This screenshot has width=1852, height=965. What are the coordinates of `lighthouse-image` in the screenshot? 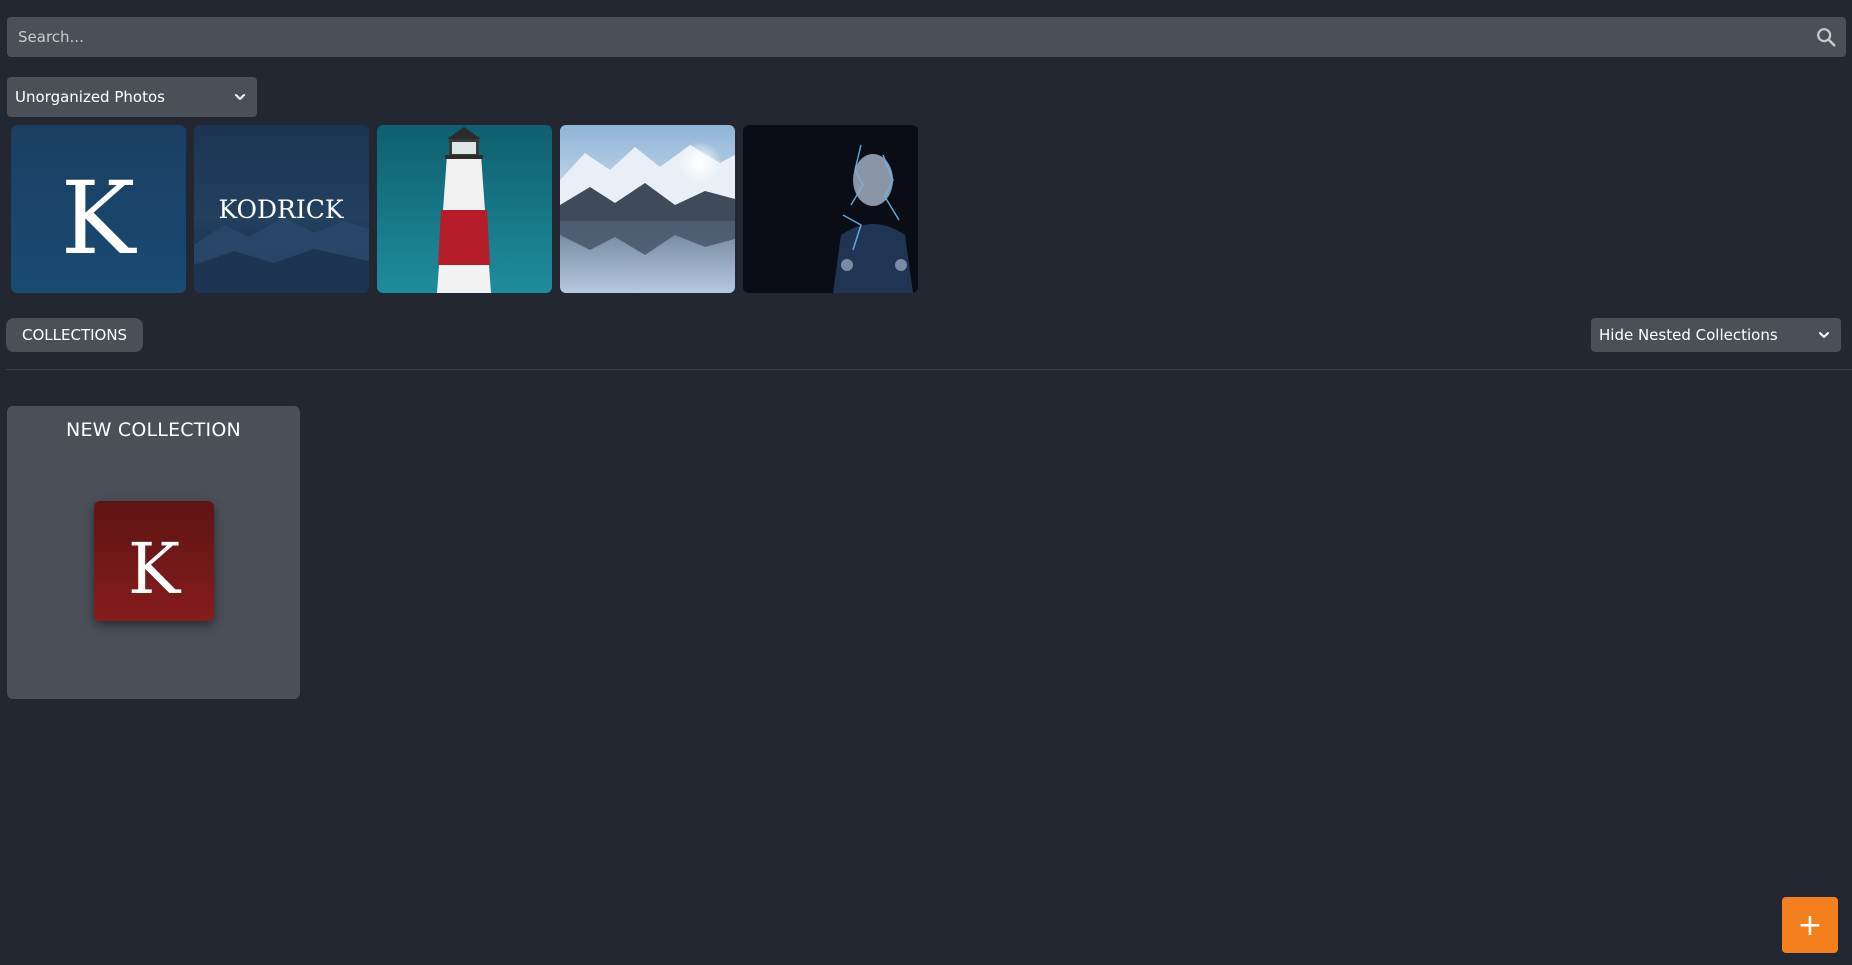 It's located at (464, 209).